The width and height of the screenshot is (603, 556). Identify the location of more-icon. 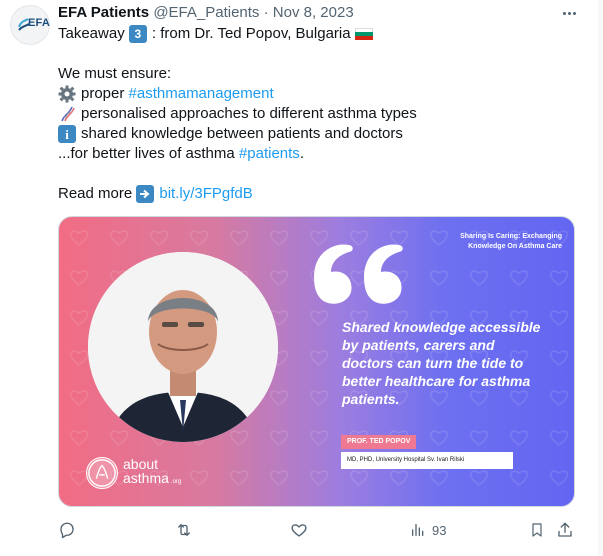
(564, 13).